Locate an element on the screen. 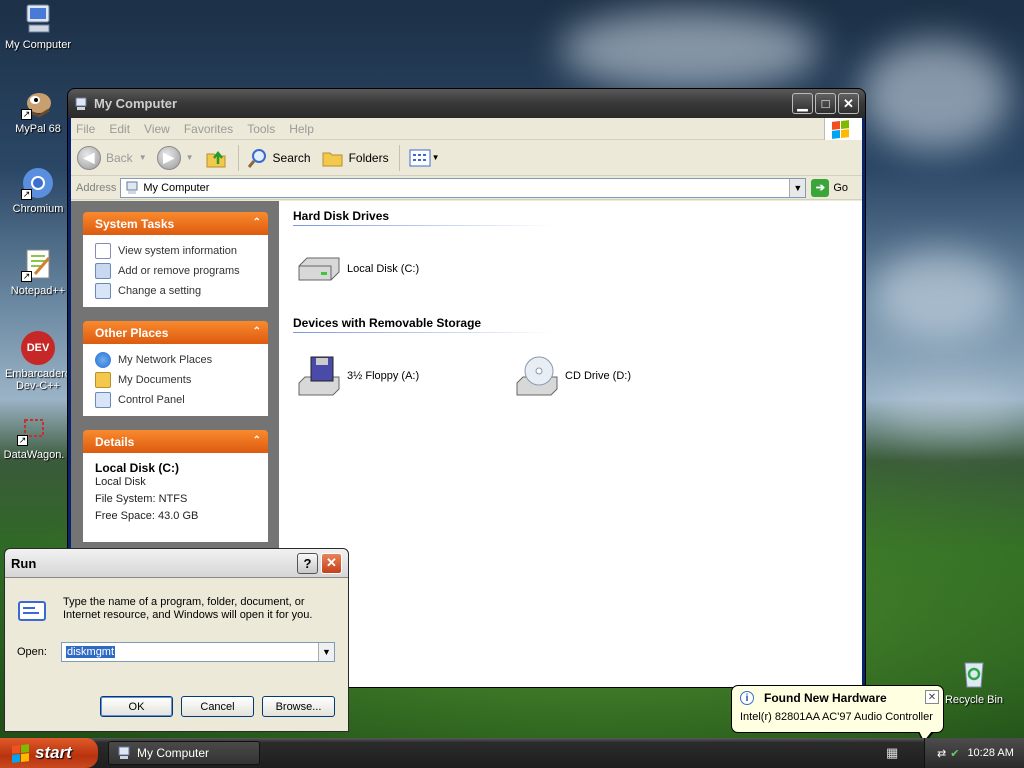 Image resolution: width=1024 pixels, height=768 pixels. system-tasks-header: System Tasks ⌃ is located at coordinates (175, 223).